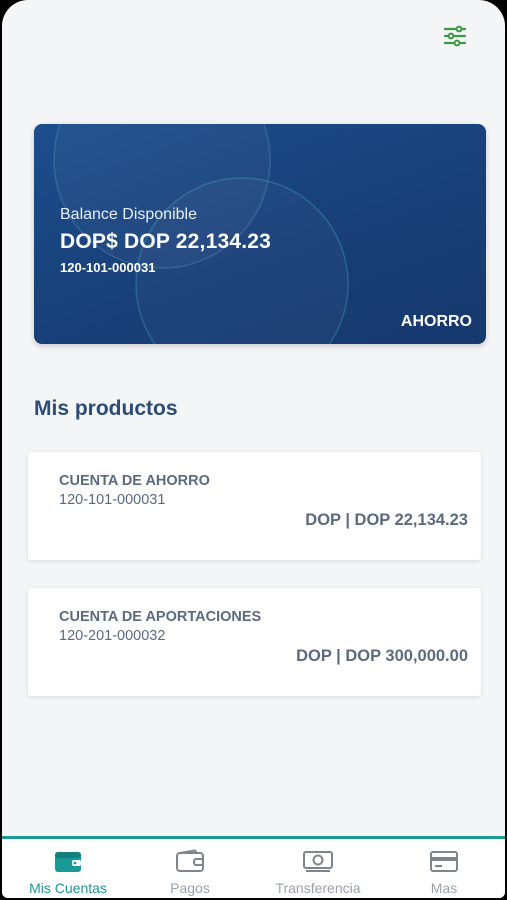 This screenshot has width=507, height=900. What do you see at coordinates (112, 636) in the screenshot?
I see `product-number: 120-201-000032` at bounding box center [112, 636].